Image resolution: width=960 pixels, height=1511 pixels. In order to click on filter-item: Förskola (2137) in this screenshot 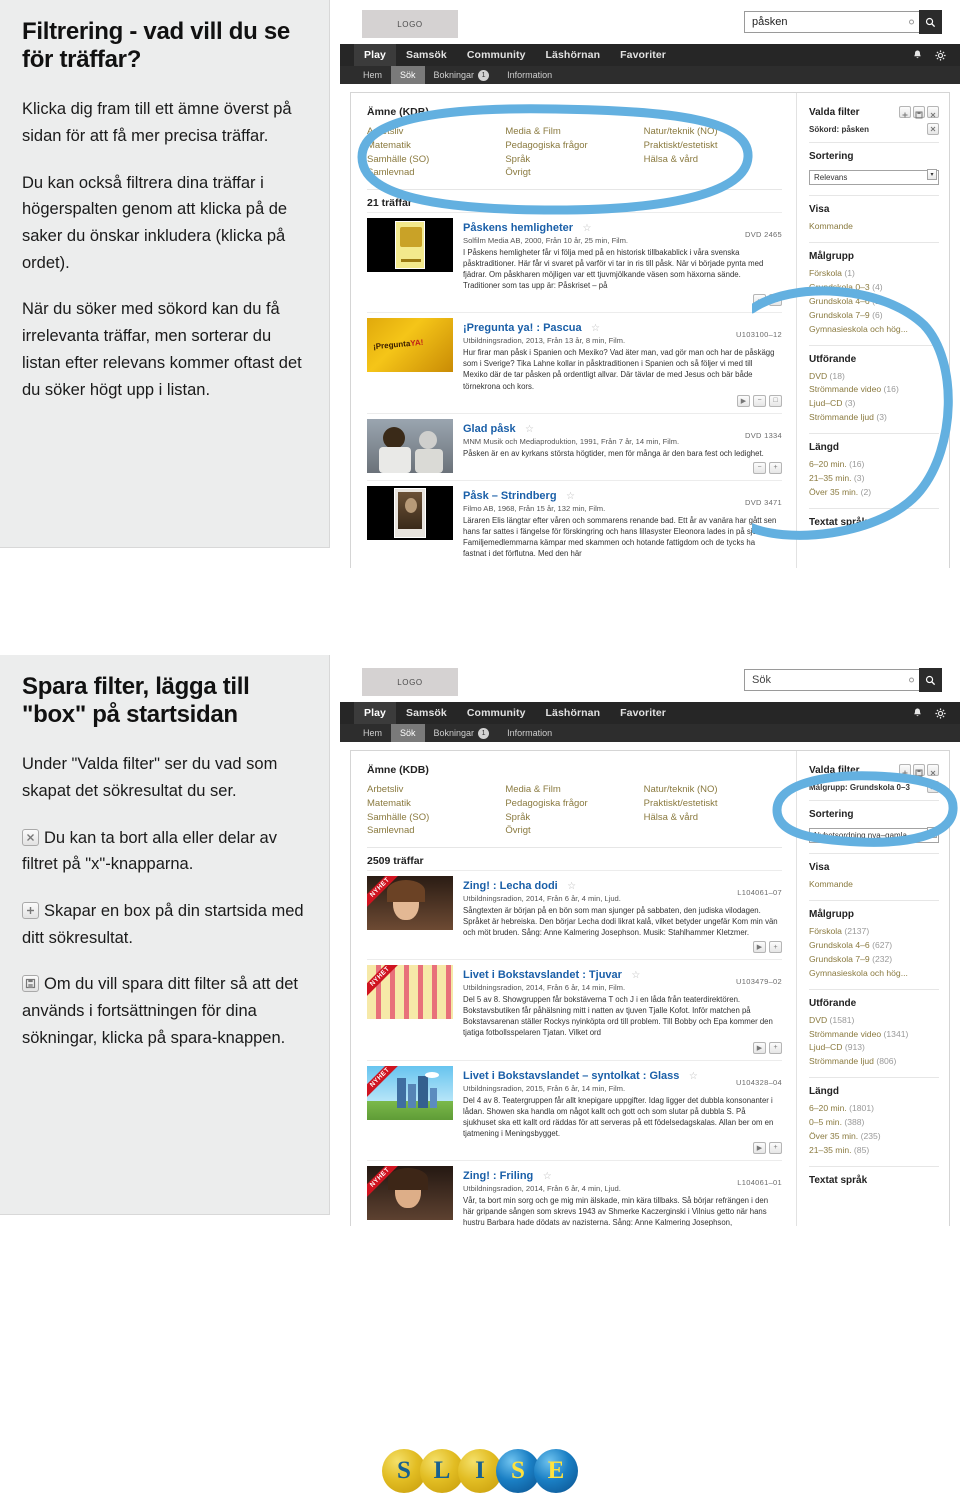, I will do `click(874, 932)`.